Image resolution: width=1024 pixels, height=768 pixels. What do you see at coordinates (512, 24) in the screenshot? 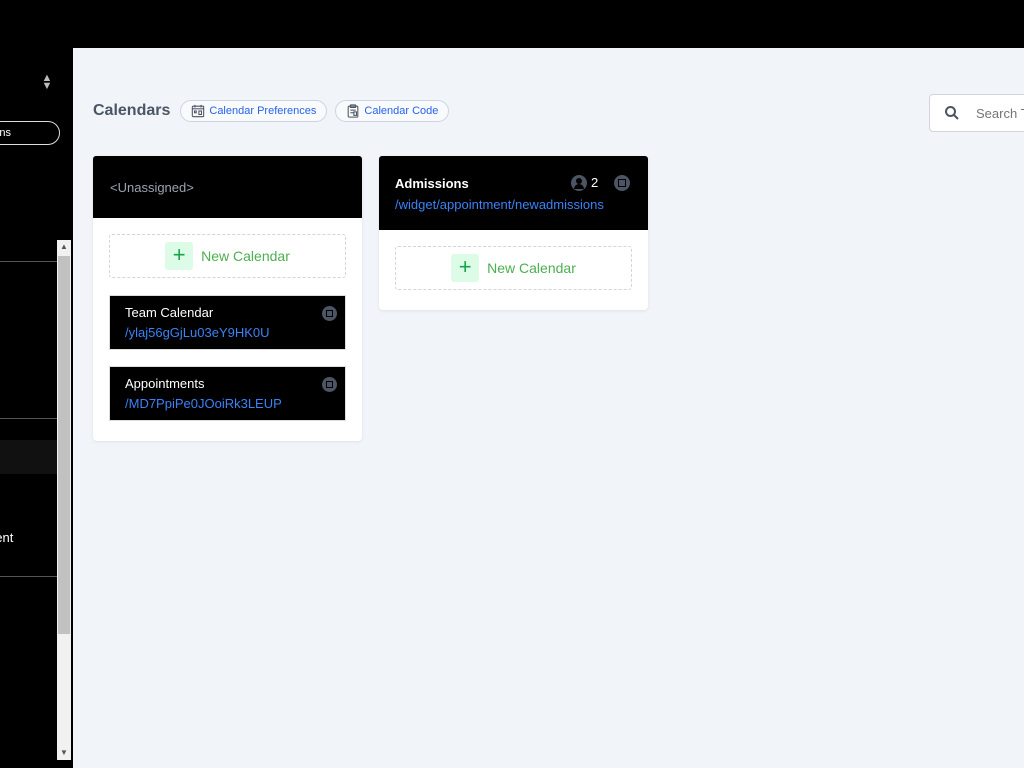
I see `top-bar` at bounding box center [512, 24].